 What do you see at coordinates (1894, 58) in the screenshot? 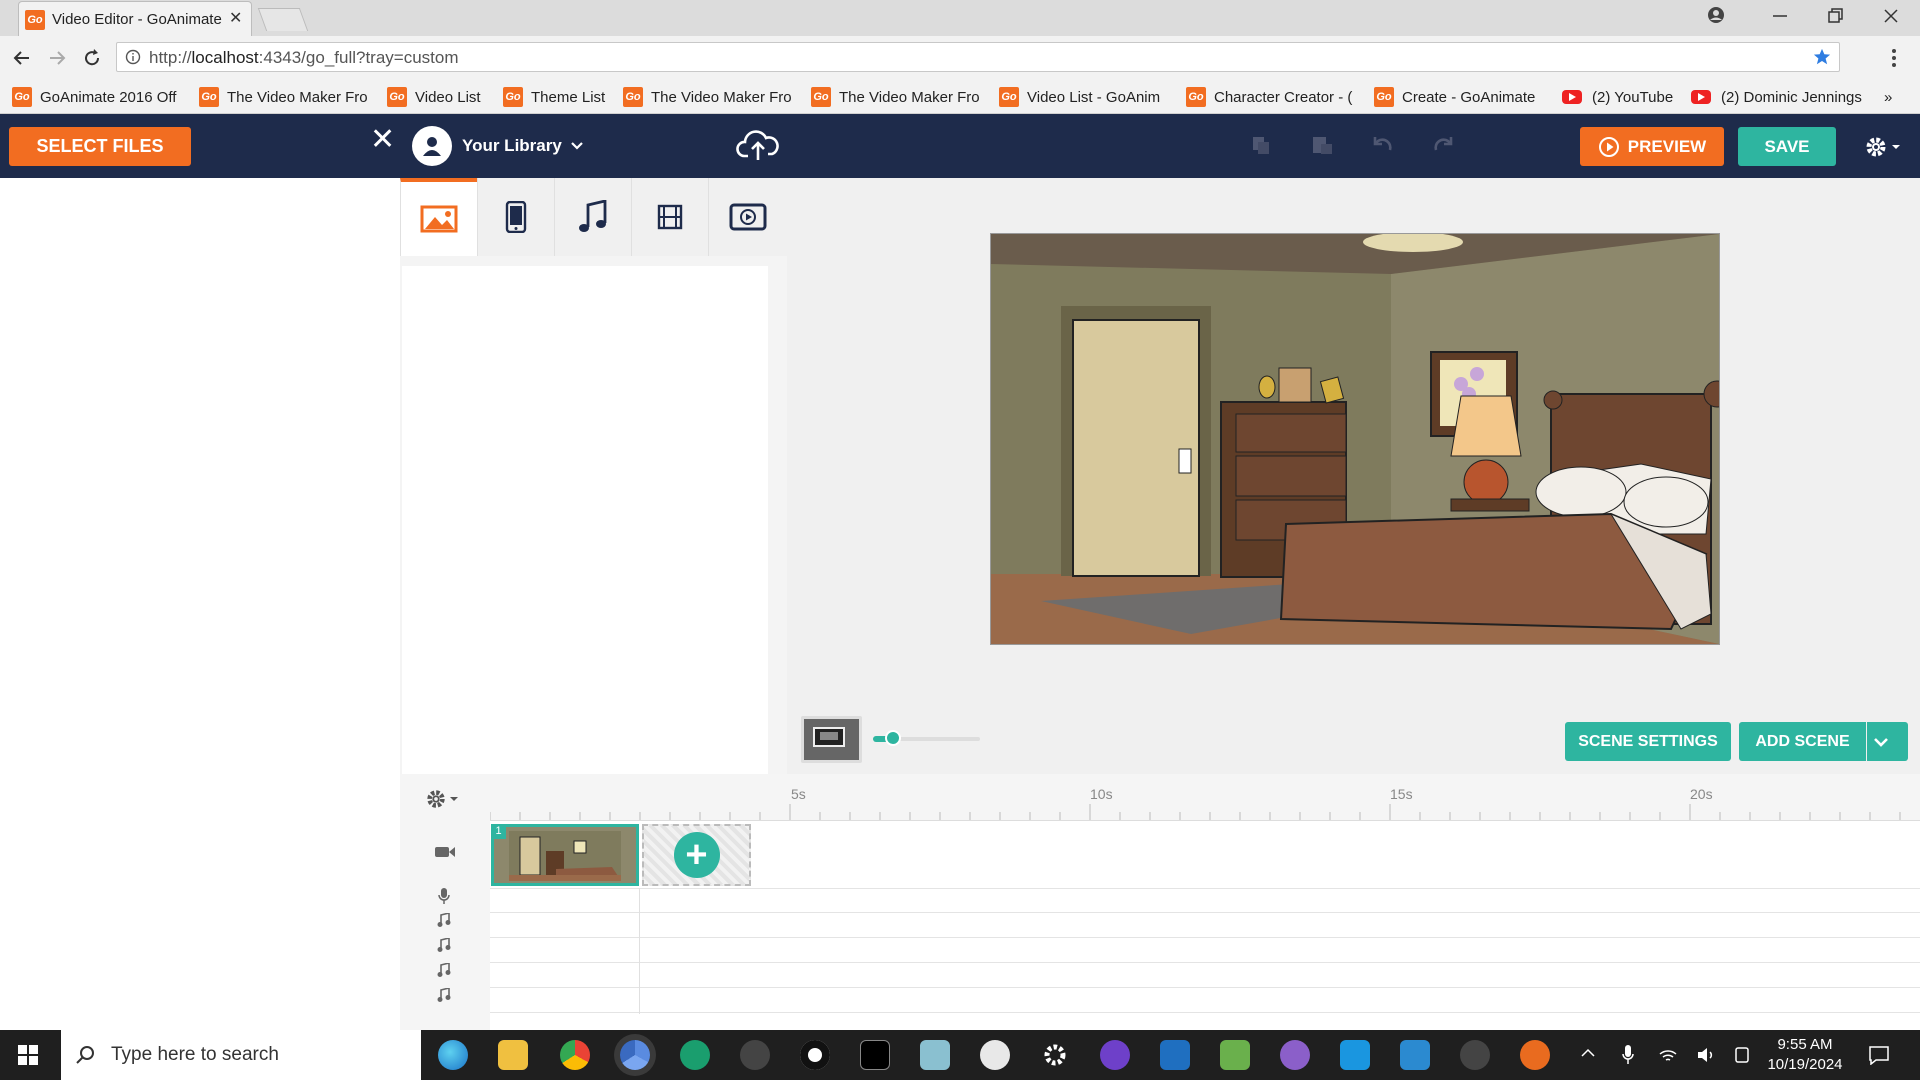
I see `browser-menu-icon` at bounding box center [1894, 58].